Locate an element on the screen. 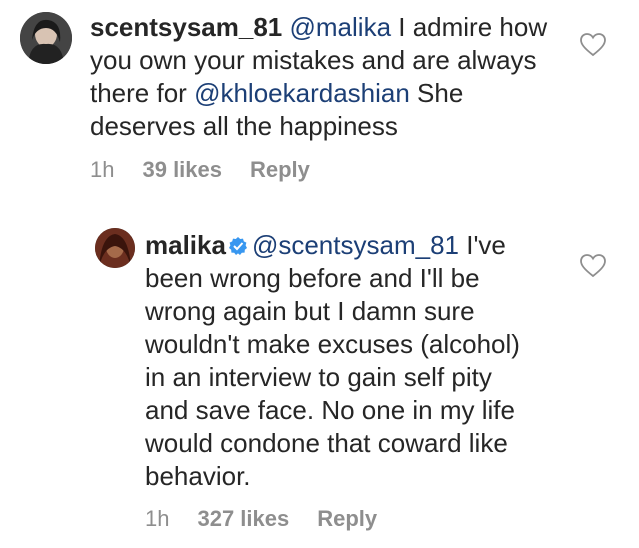  verified-badge-icon is located at coordinates (237, 246).